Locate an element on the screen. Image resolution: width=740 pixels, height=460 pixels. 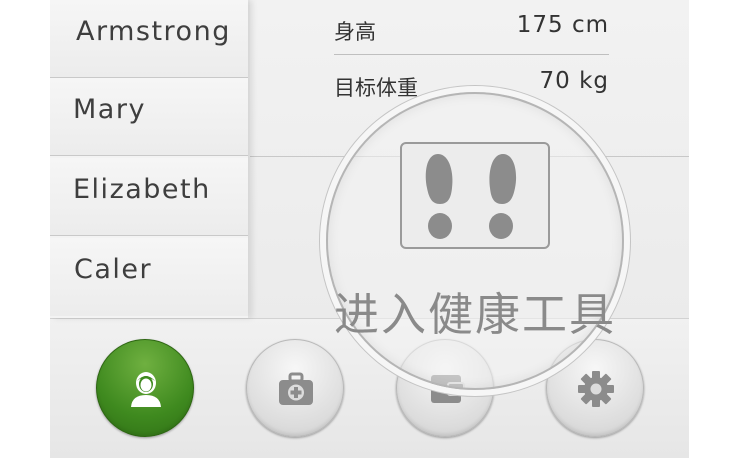
sidebar-item-caler: Caler is located at coordinates (149, 277).